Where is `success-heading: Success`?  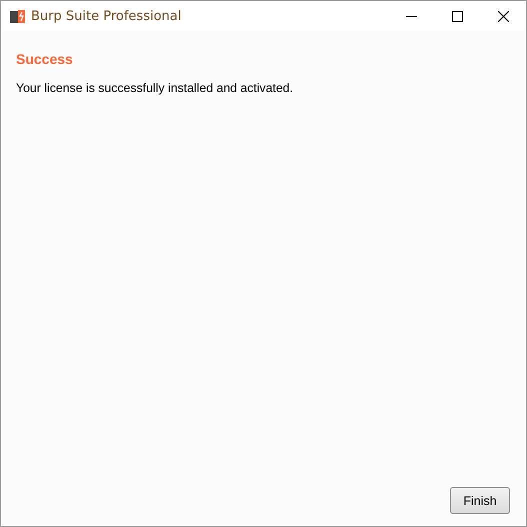 success-heading: Success is located at coordinates (45, 59).